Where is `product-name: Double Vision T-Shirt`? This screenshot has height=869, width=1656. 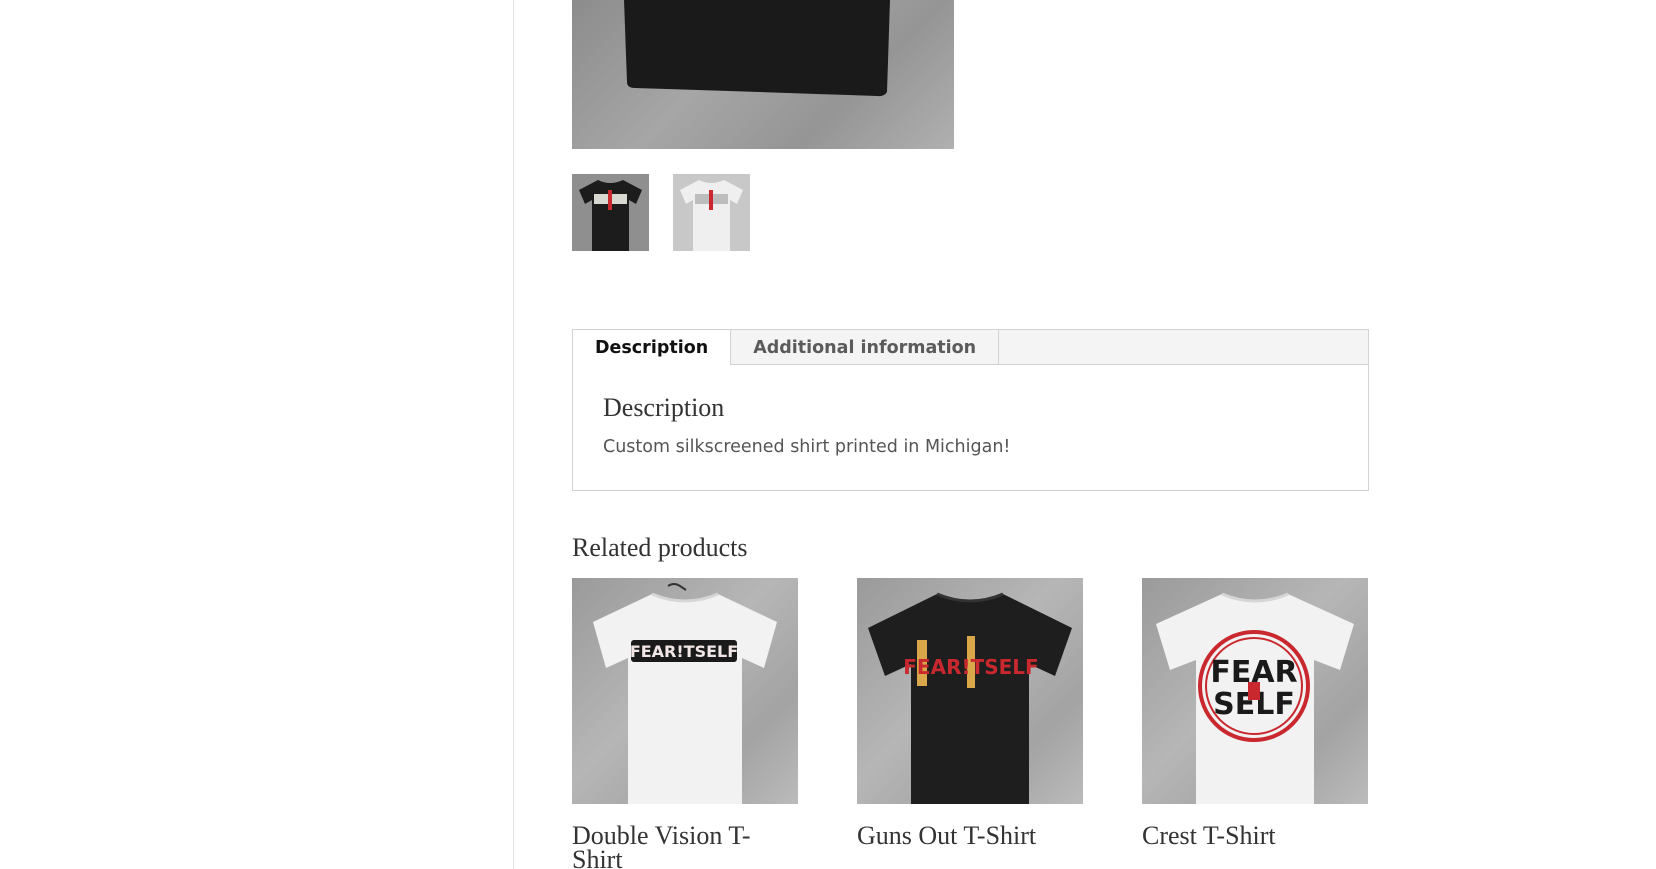 product-name: Double Vision T-Shirt is located at coordinates (667, 846).